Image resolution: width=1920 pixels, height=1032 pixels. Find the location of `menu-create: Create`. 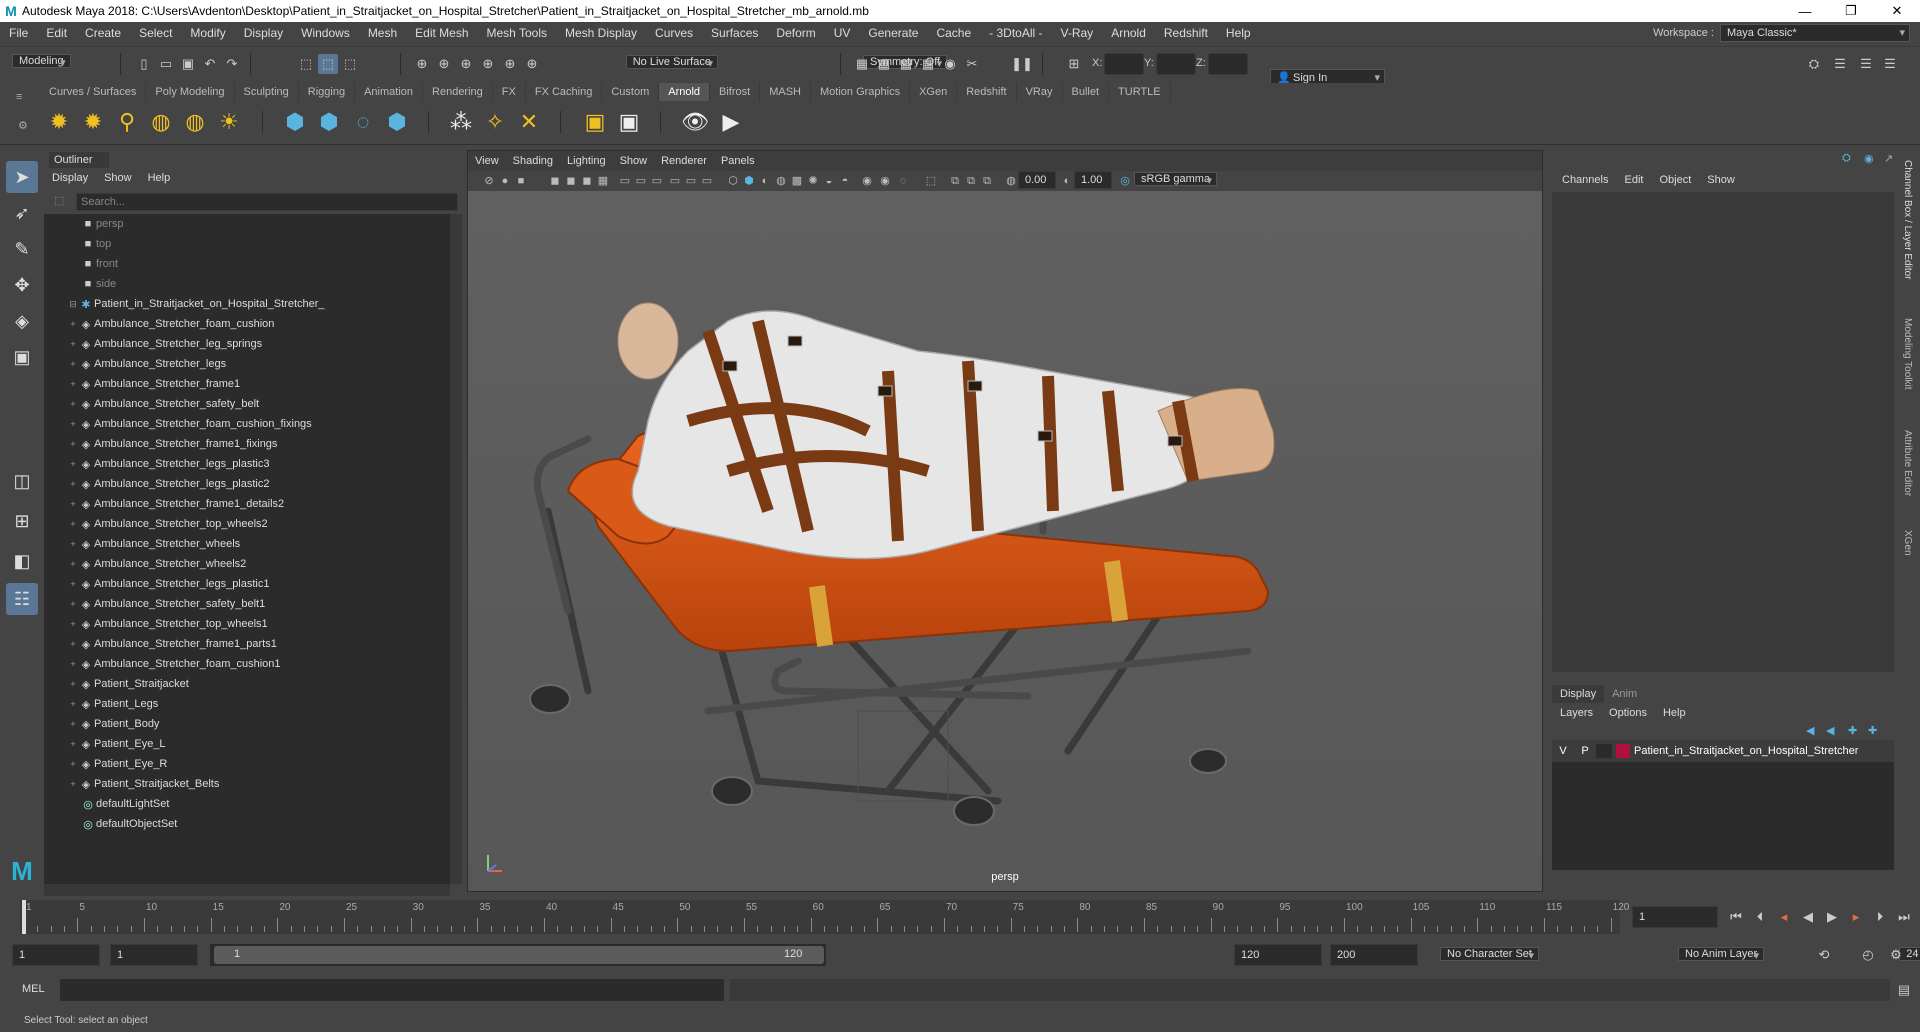

menu-create: Create is located at coordinates (103, 33).